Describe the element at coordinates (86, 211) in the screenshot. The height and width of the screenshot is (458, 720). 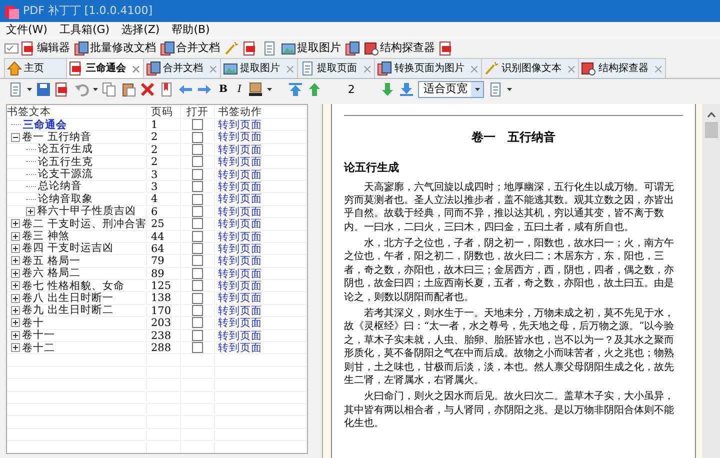
I see `bookmark-title: 释六十甲子性质吉凶` at that location.